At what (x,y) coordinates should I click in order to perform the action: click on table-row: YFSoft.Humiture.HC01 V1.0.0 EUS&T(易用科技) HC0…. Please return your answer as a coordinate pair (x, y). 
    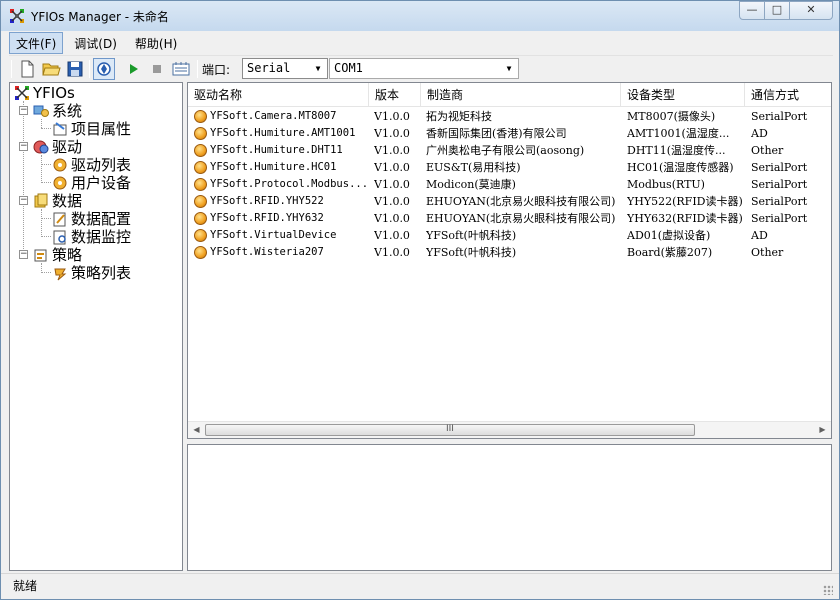
    Looking at the image, I should click on (509, 167).